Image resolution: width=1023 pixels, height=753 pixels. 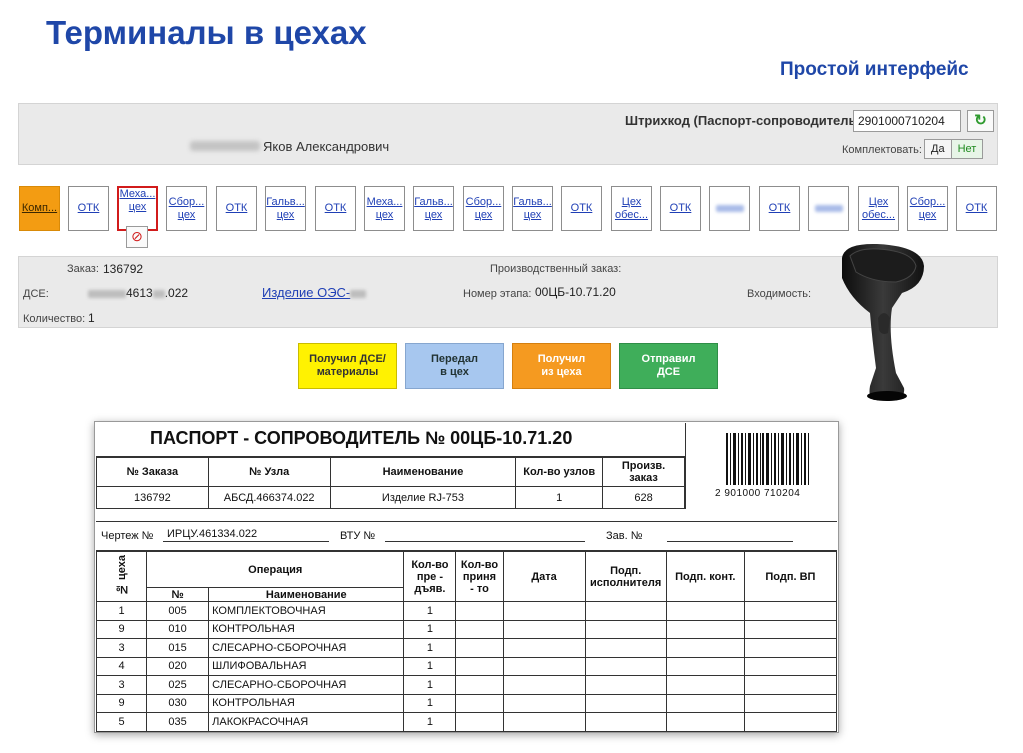 What do you see at coordinates (758, 493) in the screenshot?
I see `barcode-number: 2 901000 710204` at bounding box center [758, 493].